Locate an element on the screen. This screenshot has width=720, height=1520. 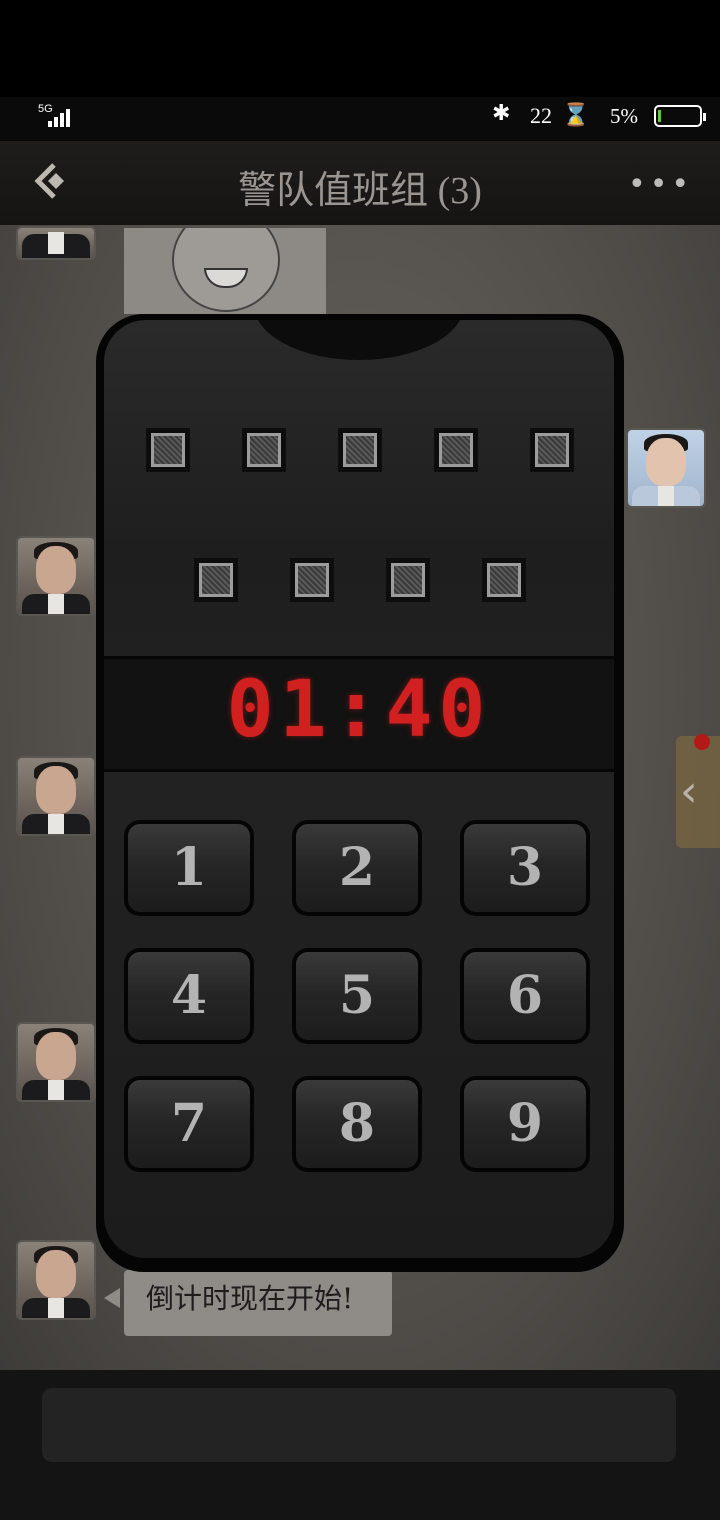
key-label: 1 is located at coordinates (189, 868).